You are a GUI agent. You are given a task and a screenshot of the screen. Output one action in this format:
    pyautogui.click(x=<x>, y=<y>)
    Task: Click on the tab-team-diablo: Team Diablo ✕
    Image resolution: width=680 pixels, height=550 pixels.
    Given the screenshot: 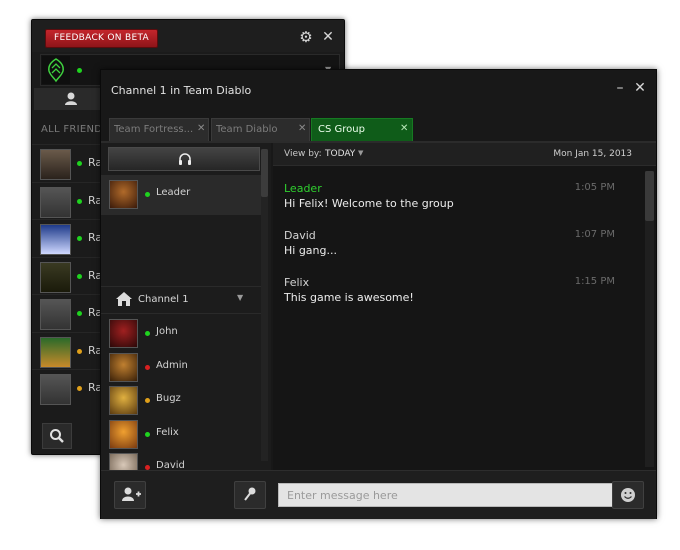 What is the action you would take?
    pyautogui.click(x=260, y=129)
    